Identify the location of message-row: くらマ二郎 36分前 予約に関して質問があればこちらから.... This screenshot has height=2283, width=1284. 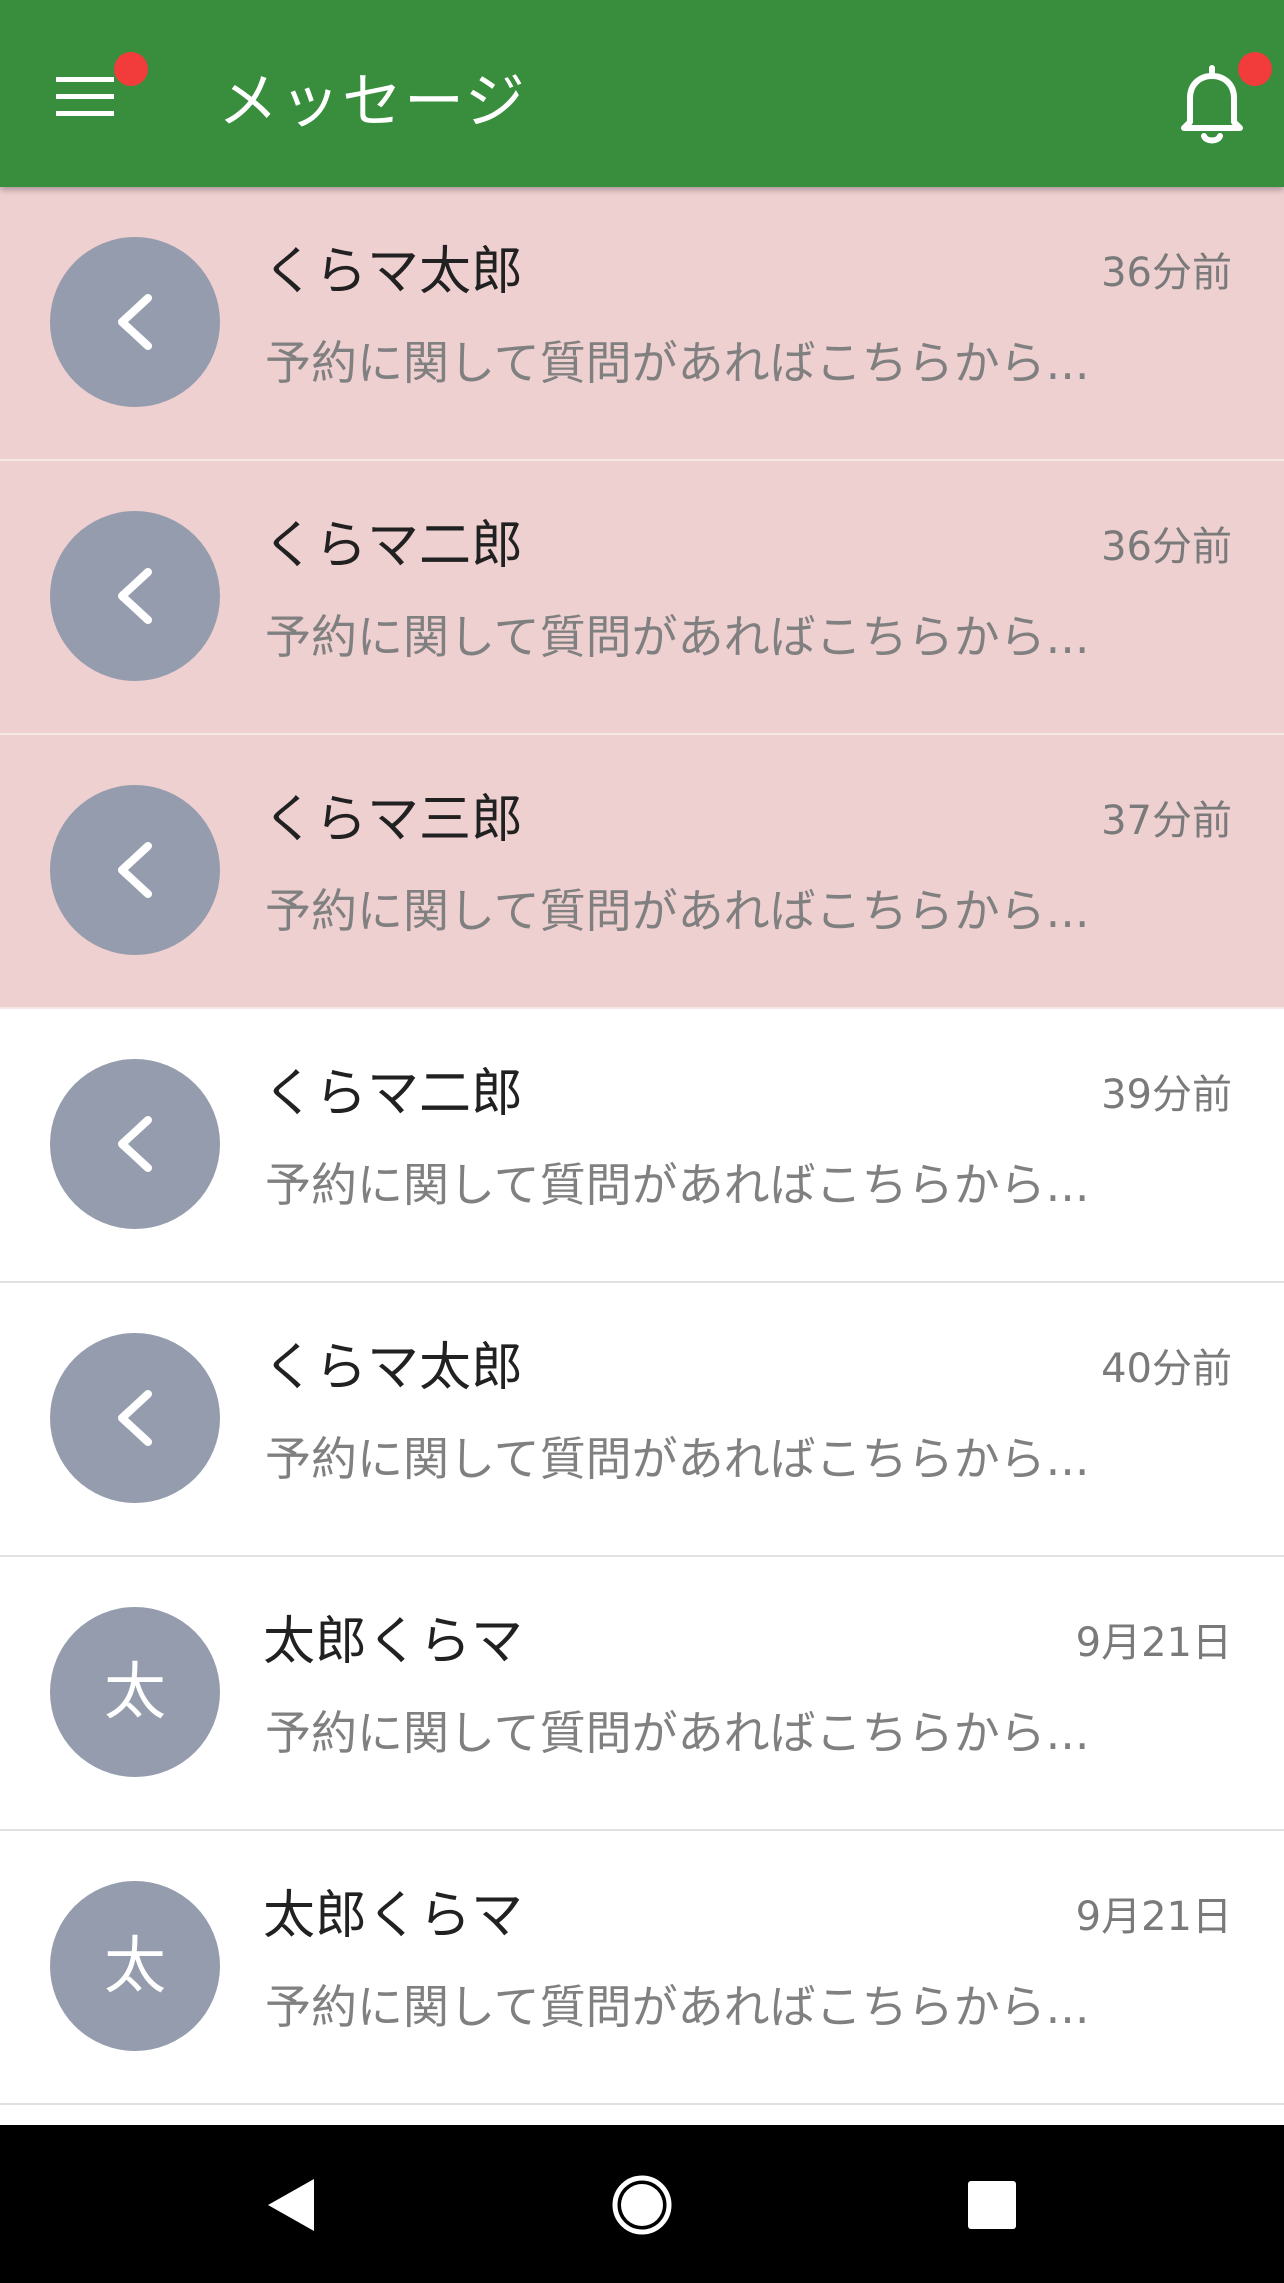
(642, 598).